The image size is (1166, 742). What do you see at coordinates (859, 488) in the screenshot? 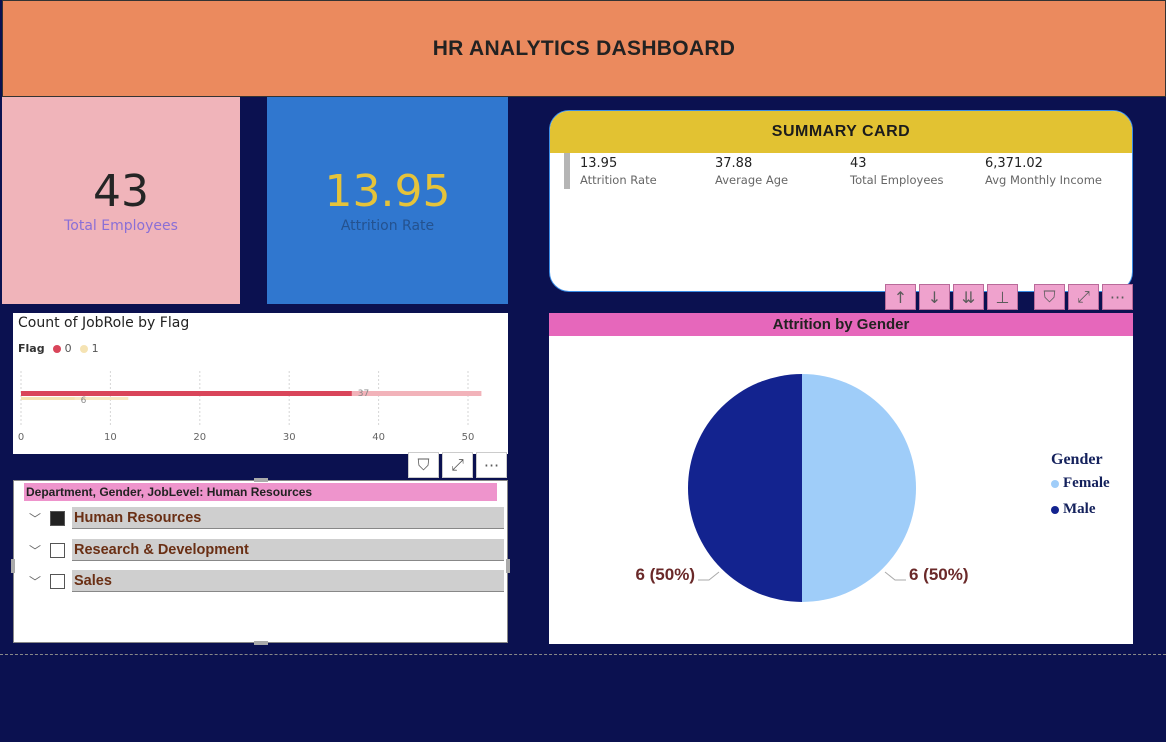
I see `pie-slice-female` at bounding box center [859, 488].